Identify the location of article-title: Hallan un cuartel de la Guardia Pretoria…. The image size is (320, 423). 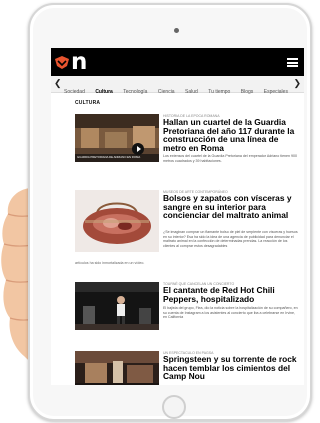
(232, 135).